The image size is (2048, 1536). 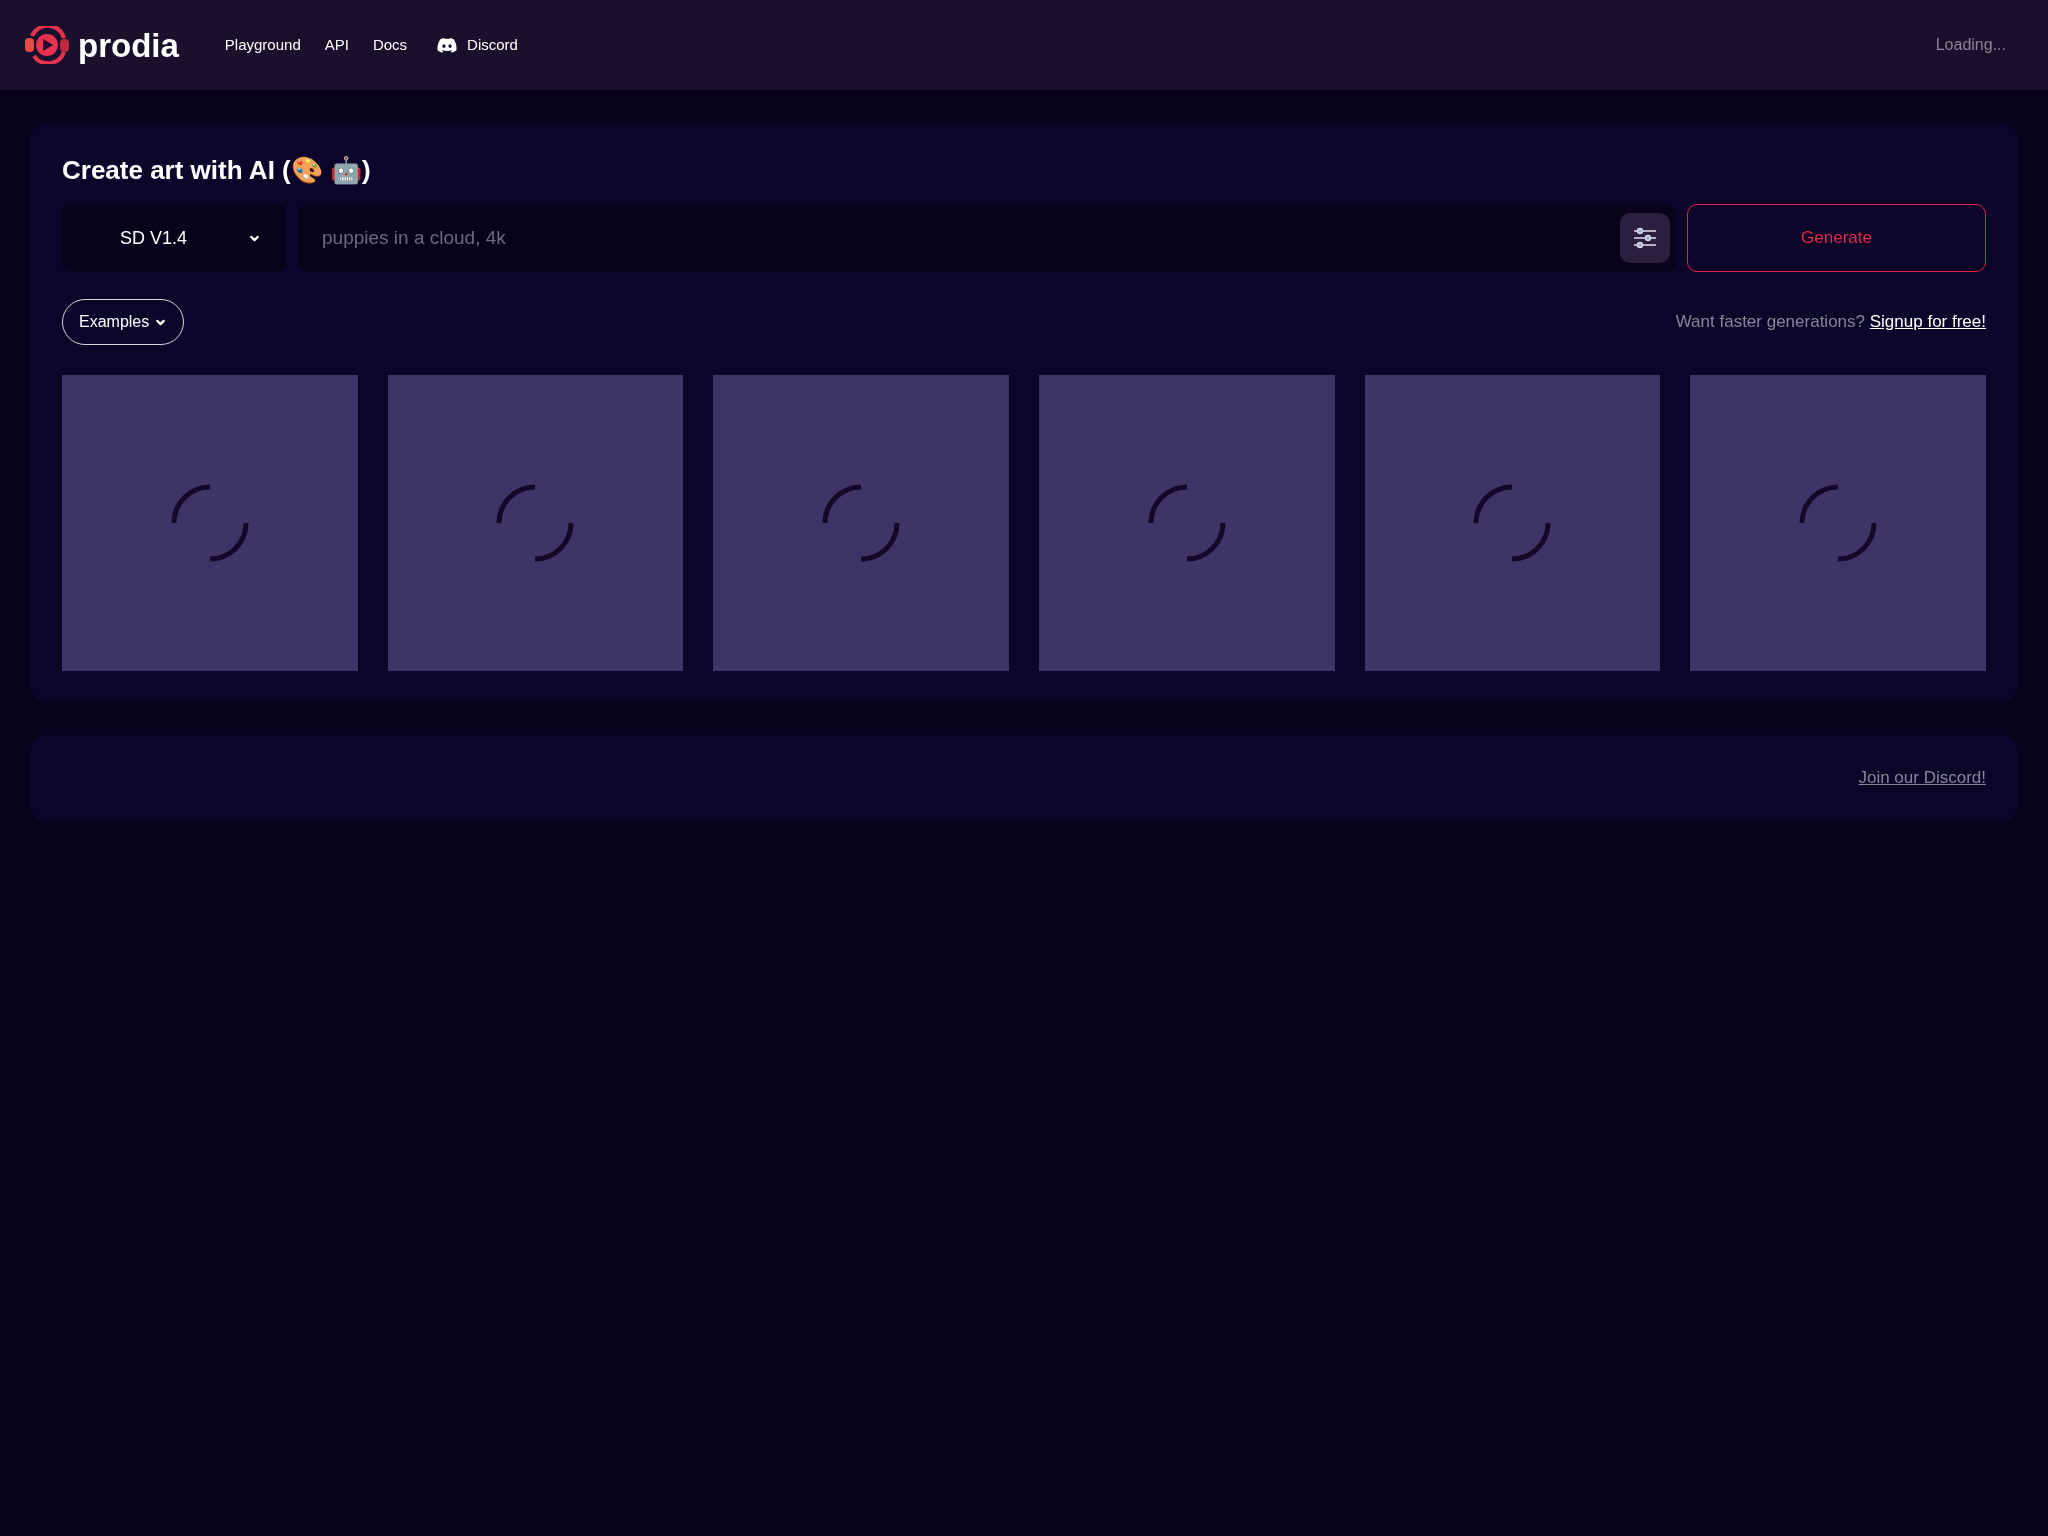 What do you see at coordinates (217, 170) in the screenshot?
I see `card-title: Create art with AI (🎨 🤖)` at bounding box center [217, 170].